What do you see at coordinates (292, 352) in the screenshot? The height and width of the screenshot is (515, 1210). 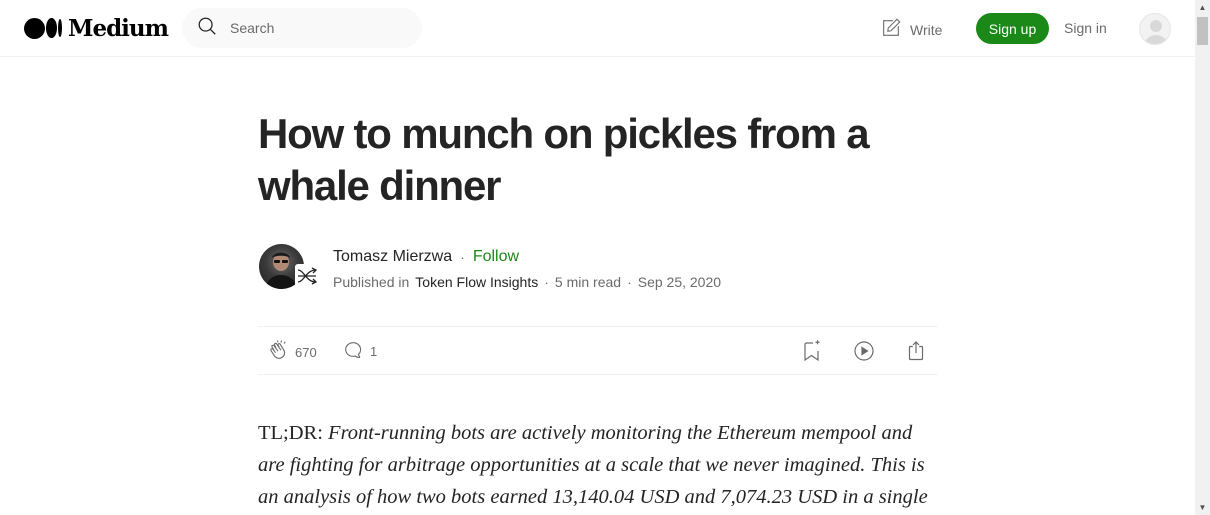 I see `clap-button: 670` at bounding box center [292, 352].